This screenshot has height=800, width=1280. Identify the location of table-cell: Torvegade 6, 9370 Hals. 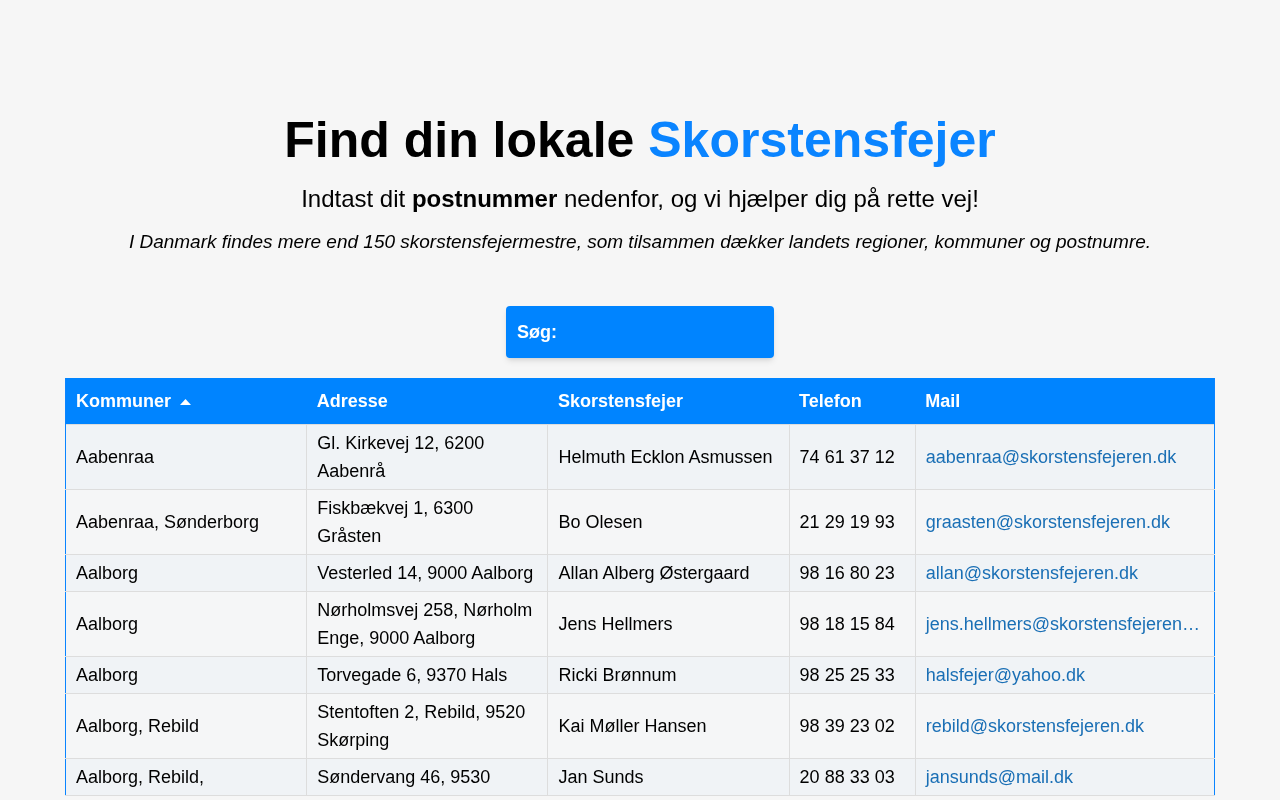
(412, 674).